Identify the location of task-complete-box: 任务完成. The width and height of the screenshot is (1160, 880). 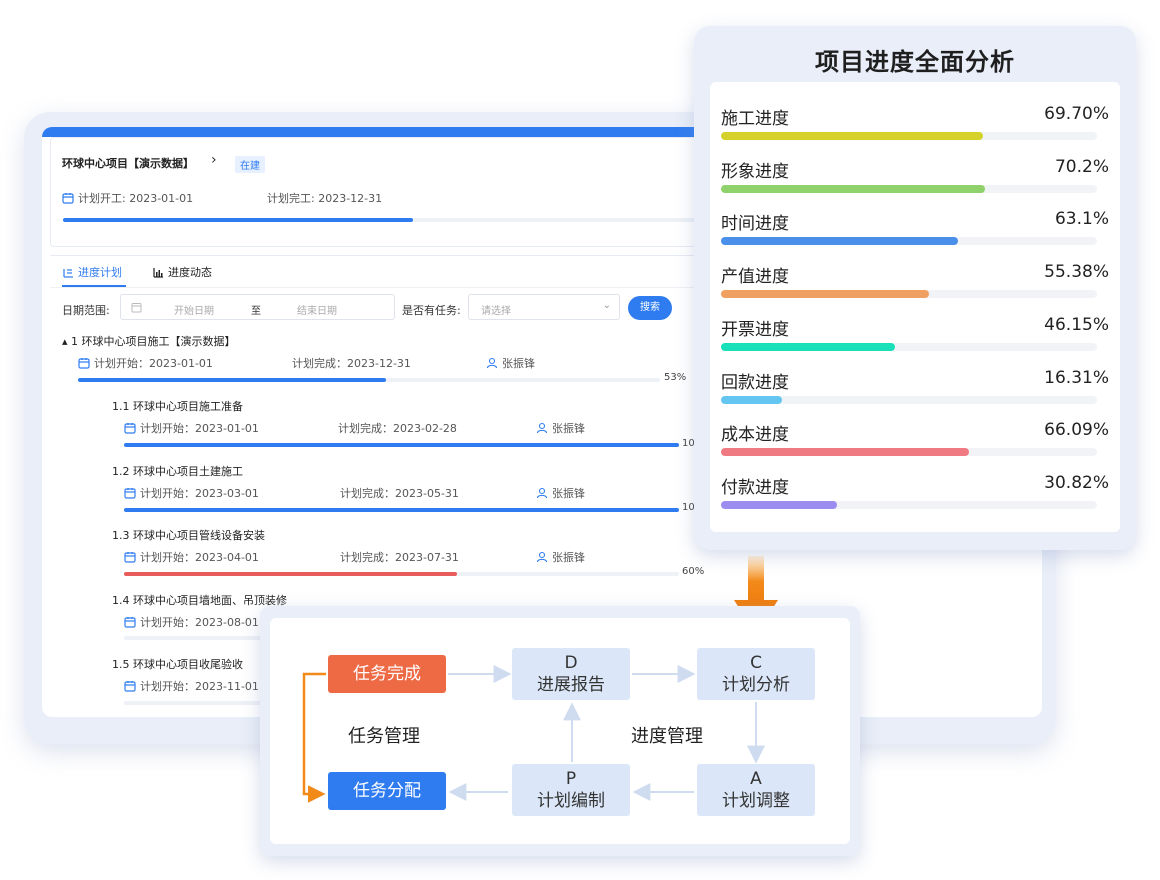
(387, 674).